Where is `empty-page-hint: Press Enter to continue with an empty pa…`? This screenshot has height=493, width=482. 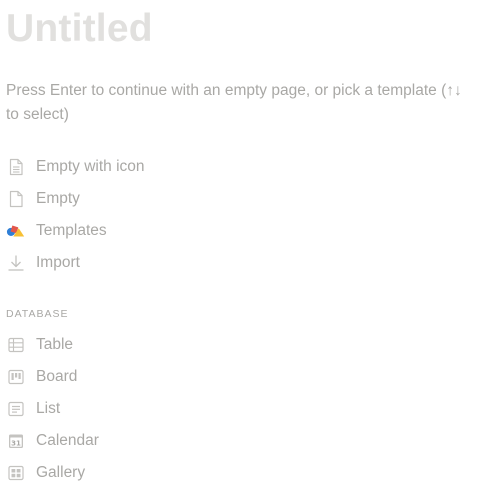
empty-page-hint: Press Enter to continue with an empty pa… is located at coordinates (234, 102).